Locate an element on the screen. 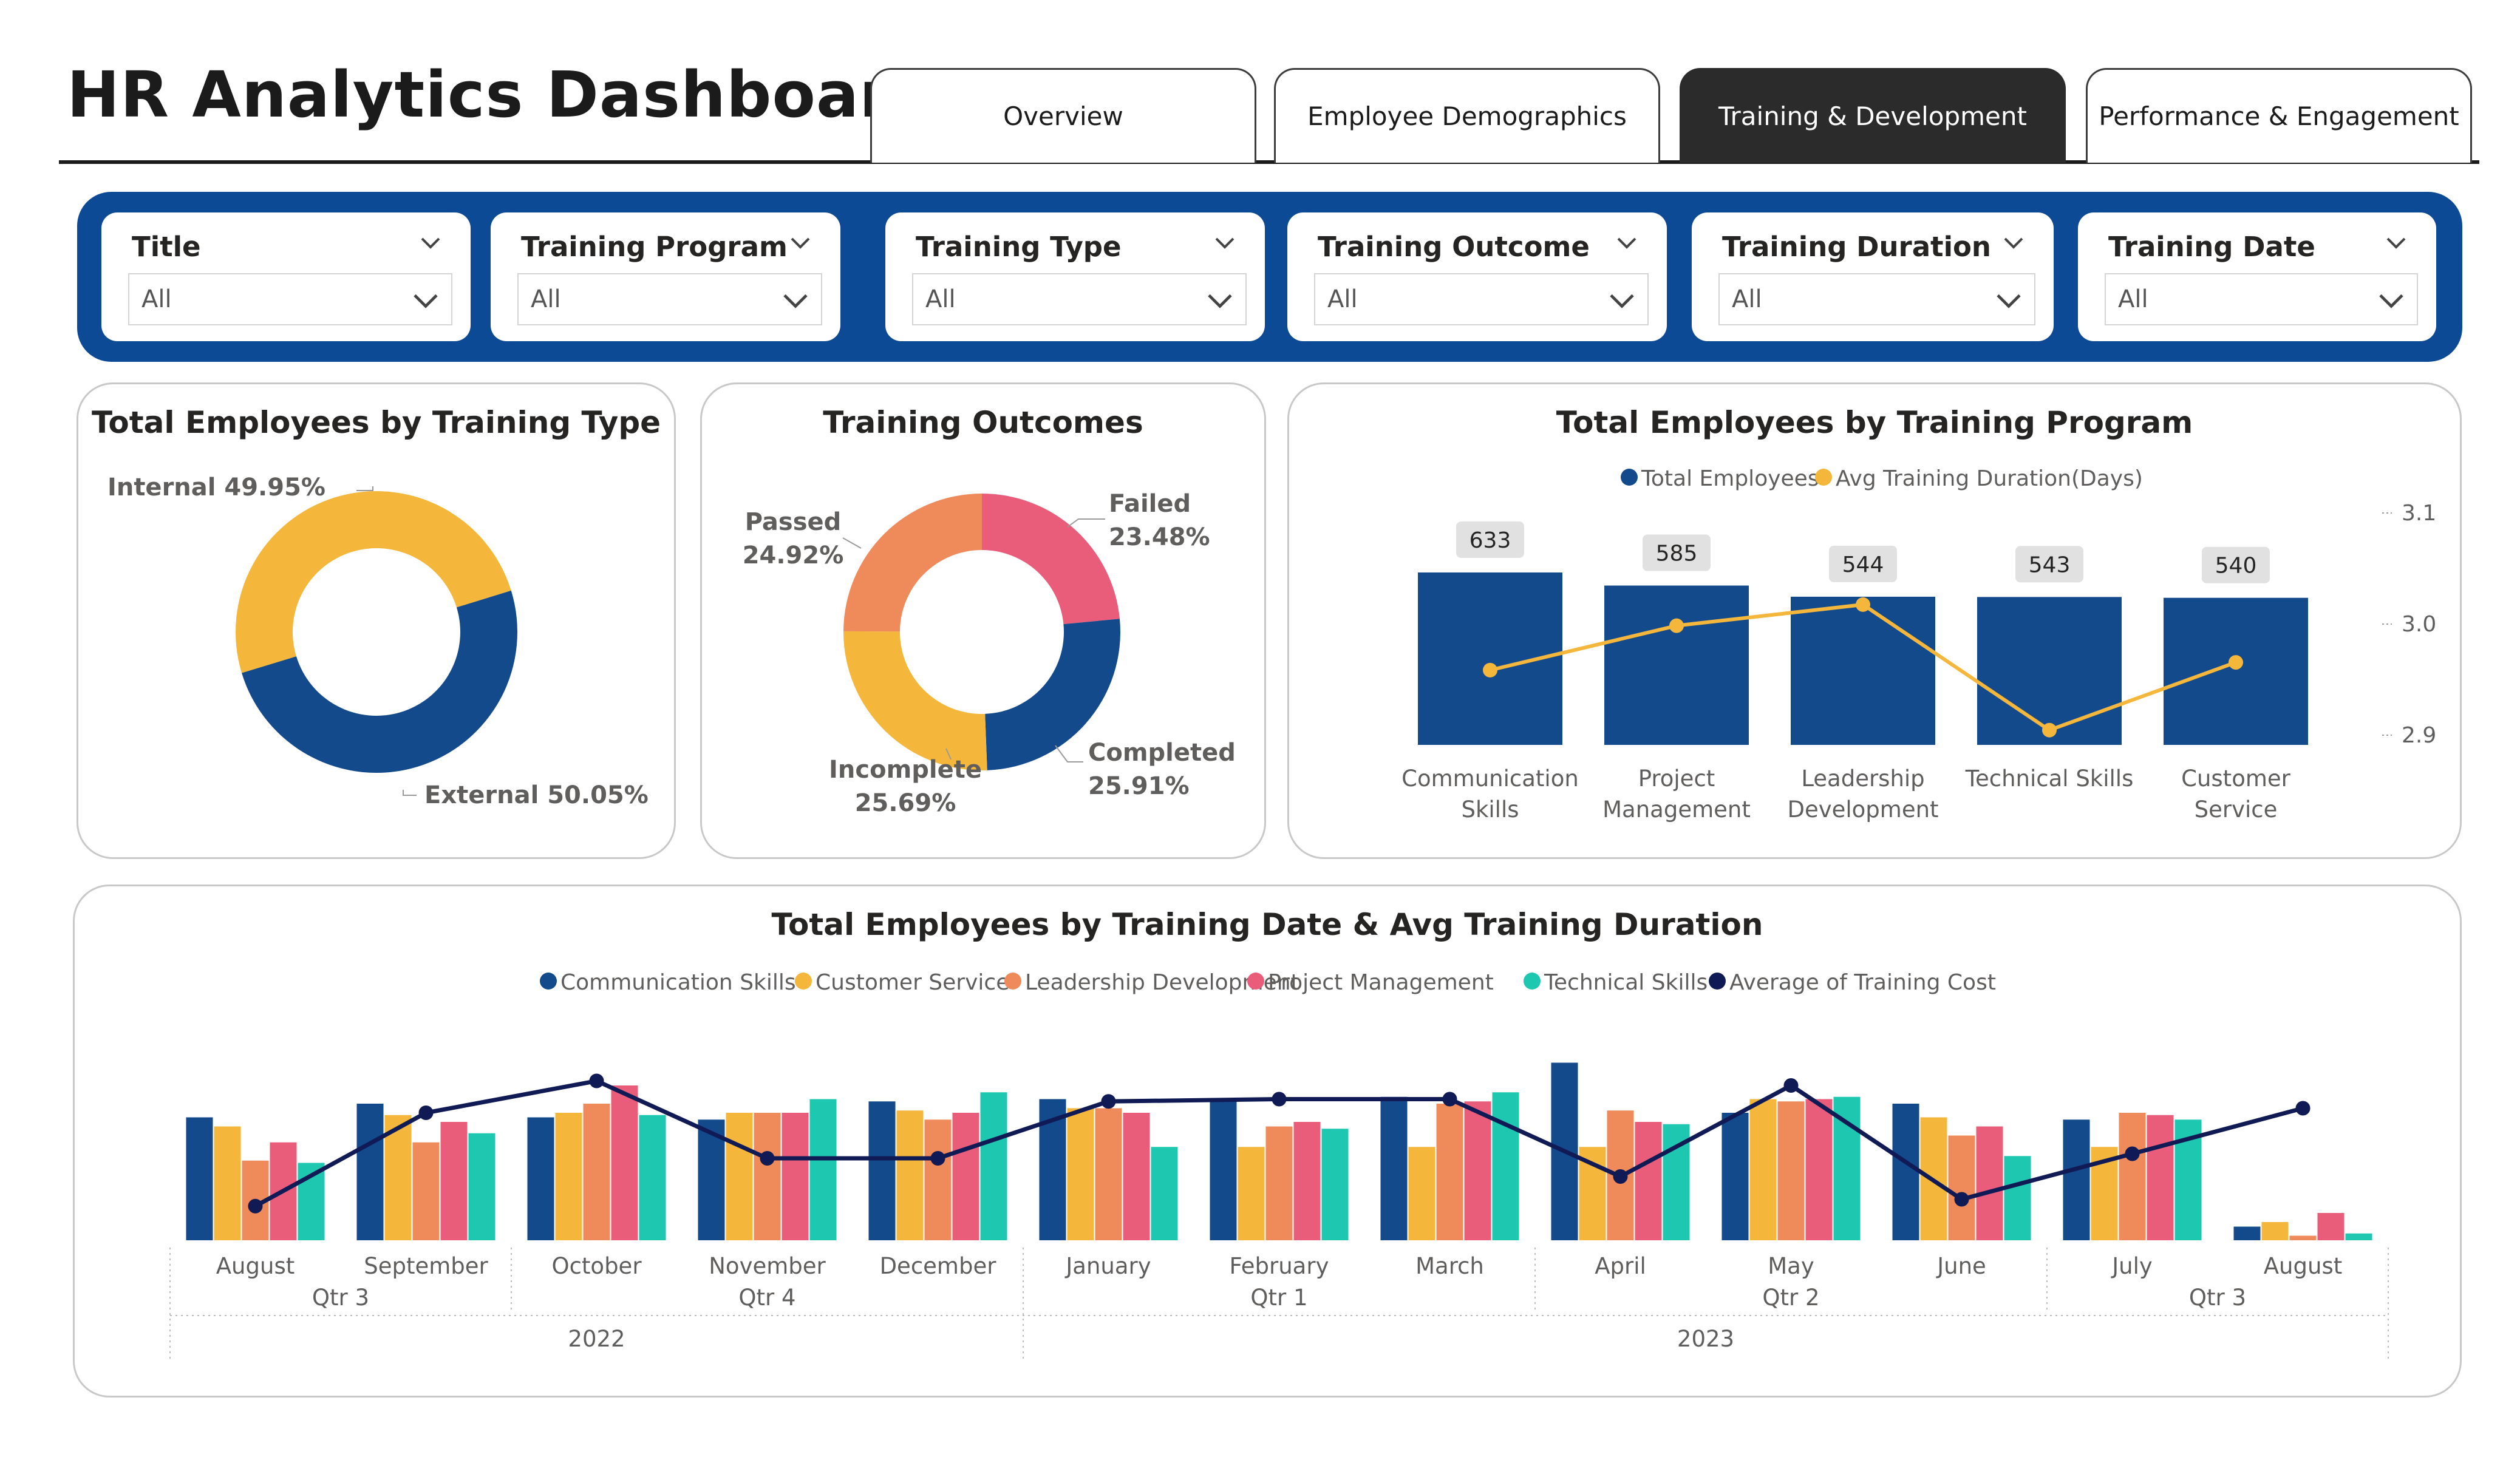  y2-tick-label: 3.0 is located at coordinates (2419, 624).